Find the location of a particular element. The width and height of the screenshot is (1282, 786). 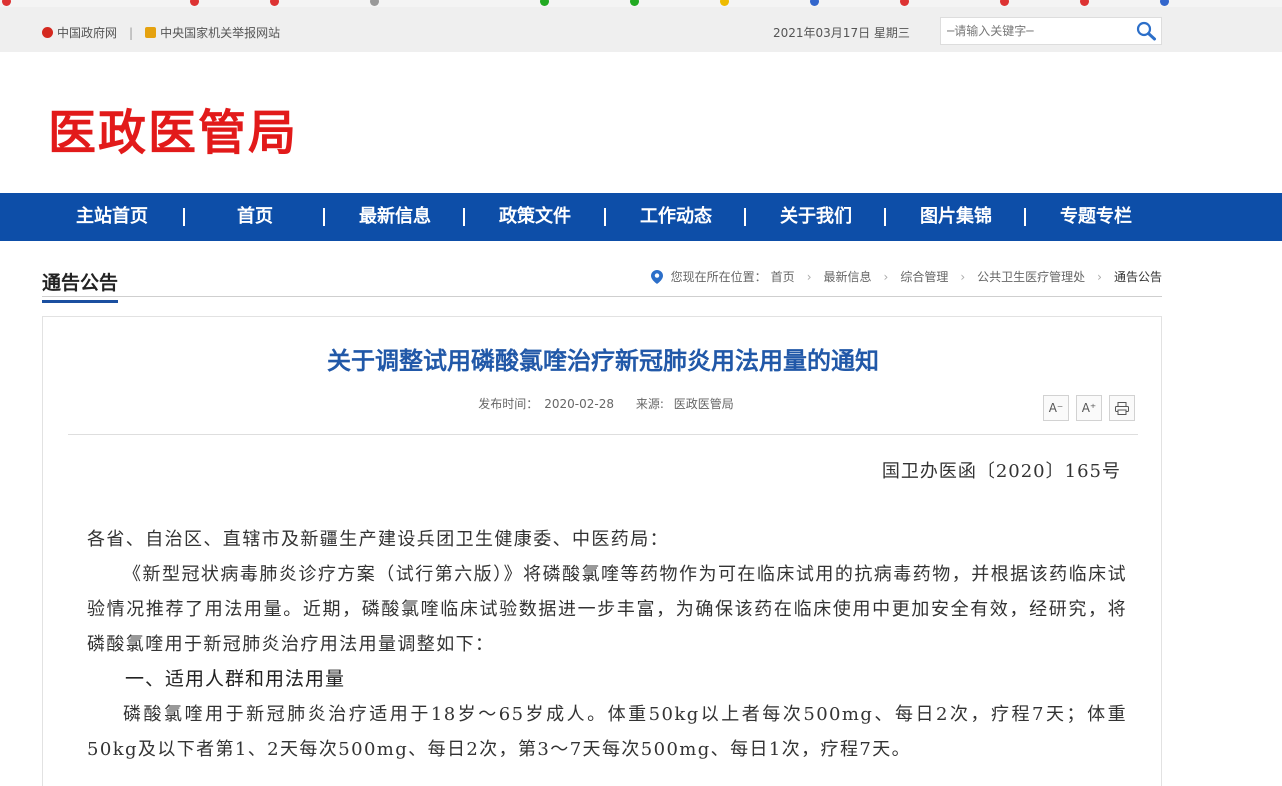

font-increase-button: A⁺ is located at coordinates (1089, 408).